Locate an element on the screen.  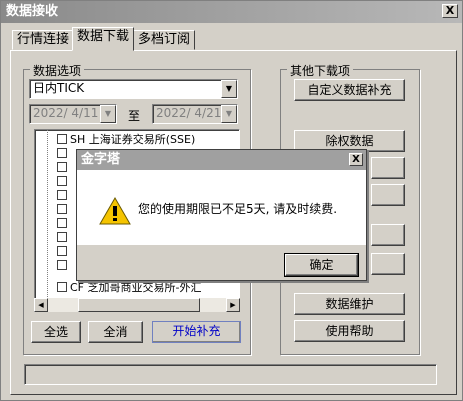
scroll-thumb is located at coordinates (139, 305).